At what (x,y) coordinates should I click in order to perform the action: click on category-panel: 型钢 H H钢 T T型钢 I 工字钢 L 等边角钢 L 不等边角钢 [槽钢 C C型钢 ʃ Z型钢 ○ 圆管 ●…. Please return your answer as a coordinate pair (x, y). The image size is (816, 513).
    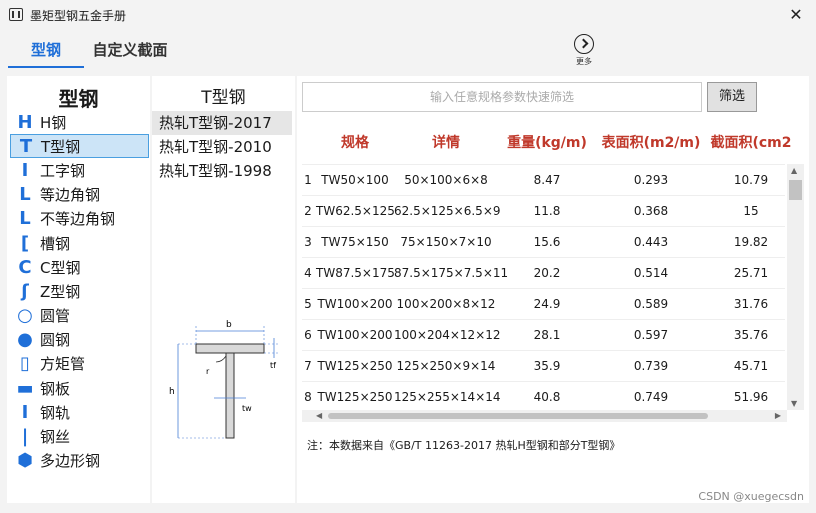
    Looking at the image, I should click on (78, 289).